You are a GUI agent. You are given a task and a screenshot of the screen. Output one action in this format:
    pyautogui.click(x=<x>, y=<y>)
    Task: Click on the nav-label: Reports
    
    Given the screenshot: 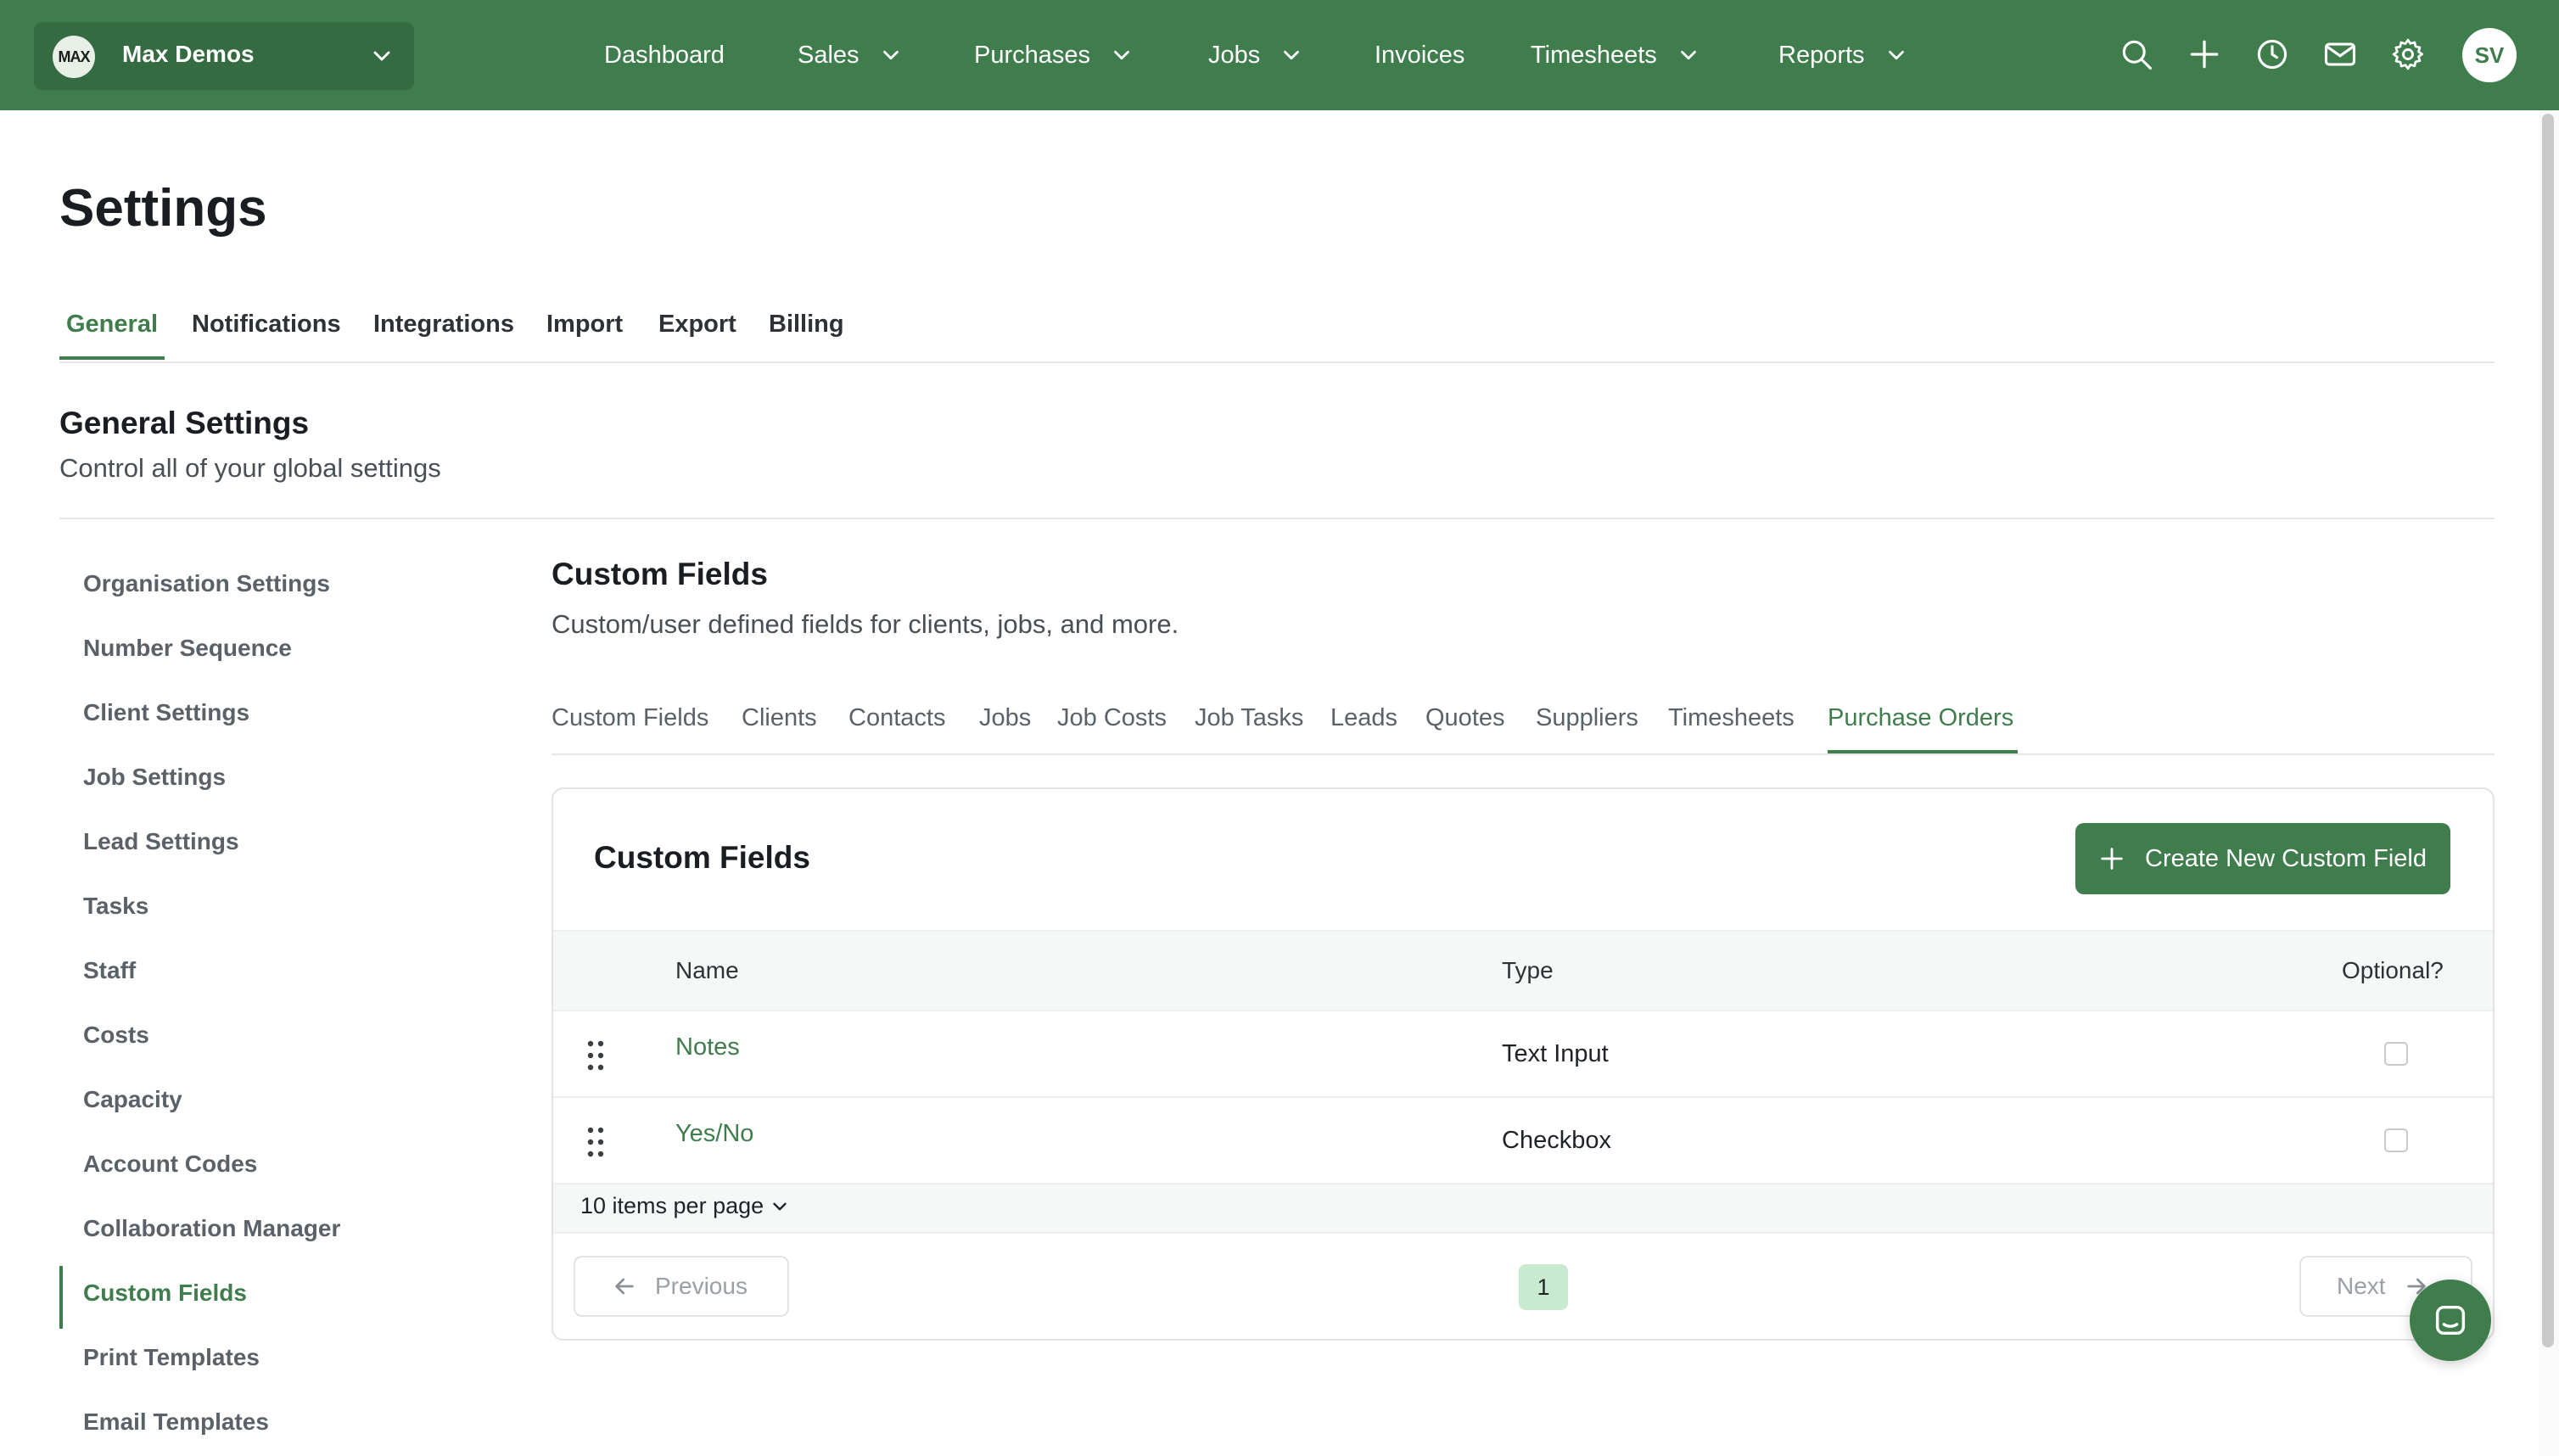 What is the action you would take?
    pyautogui.click(x=1821, y=55)
    